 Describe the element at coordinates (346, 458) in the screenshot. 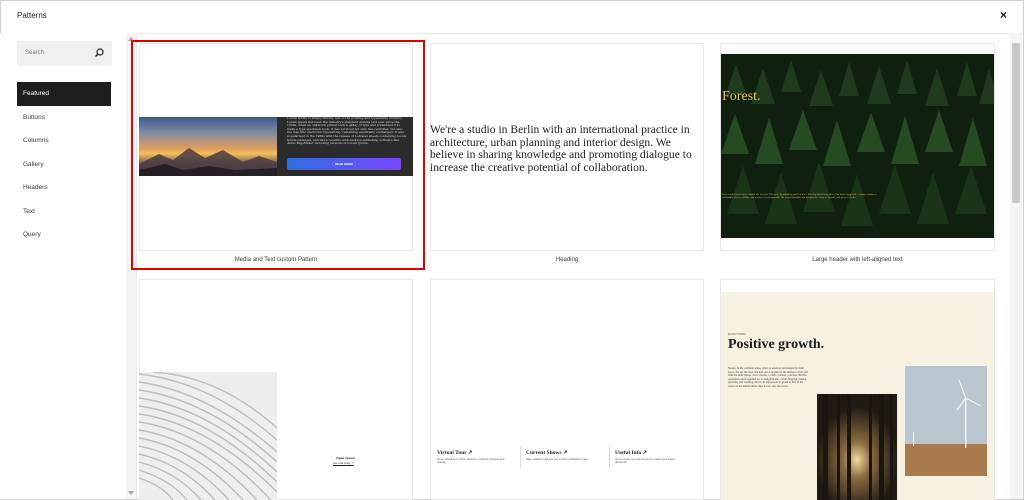

I see `open-spaces-title: Open Spaces` at that location.